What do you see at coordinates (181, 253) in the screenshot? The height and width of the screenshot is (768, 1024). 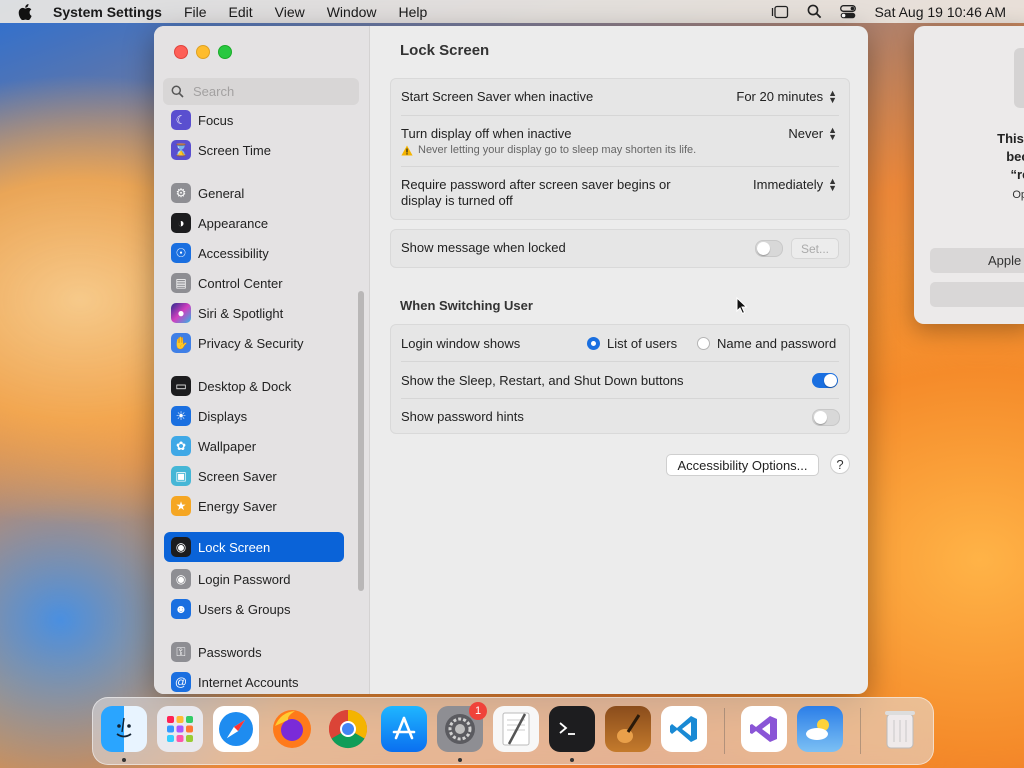 I see `accessibility-icon: ☉` at bounding box center [181, 253].